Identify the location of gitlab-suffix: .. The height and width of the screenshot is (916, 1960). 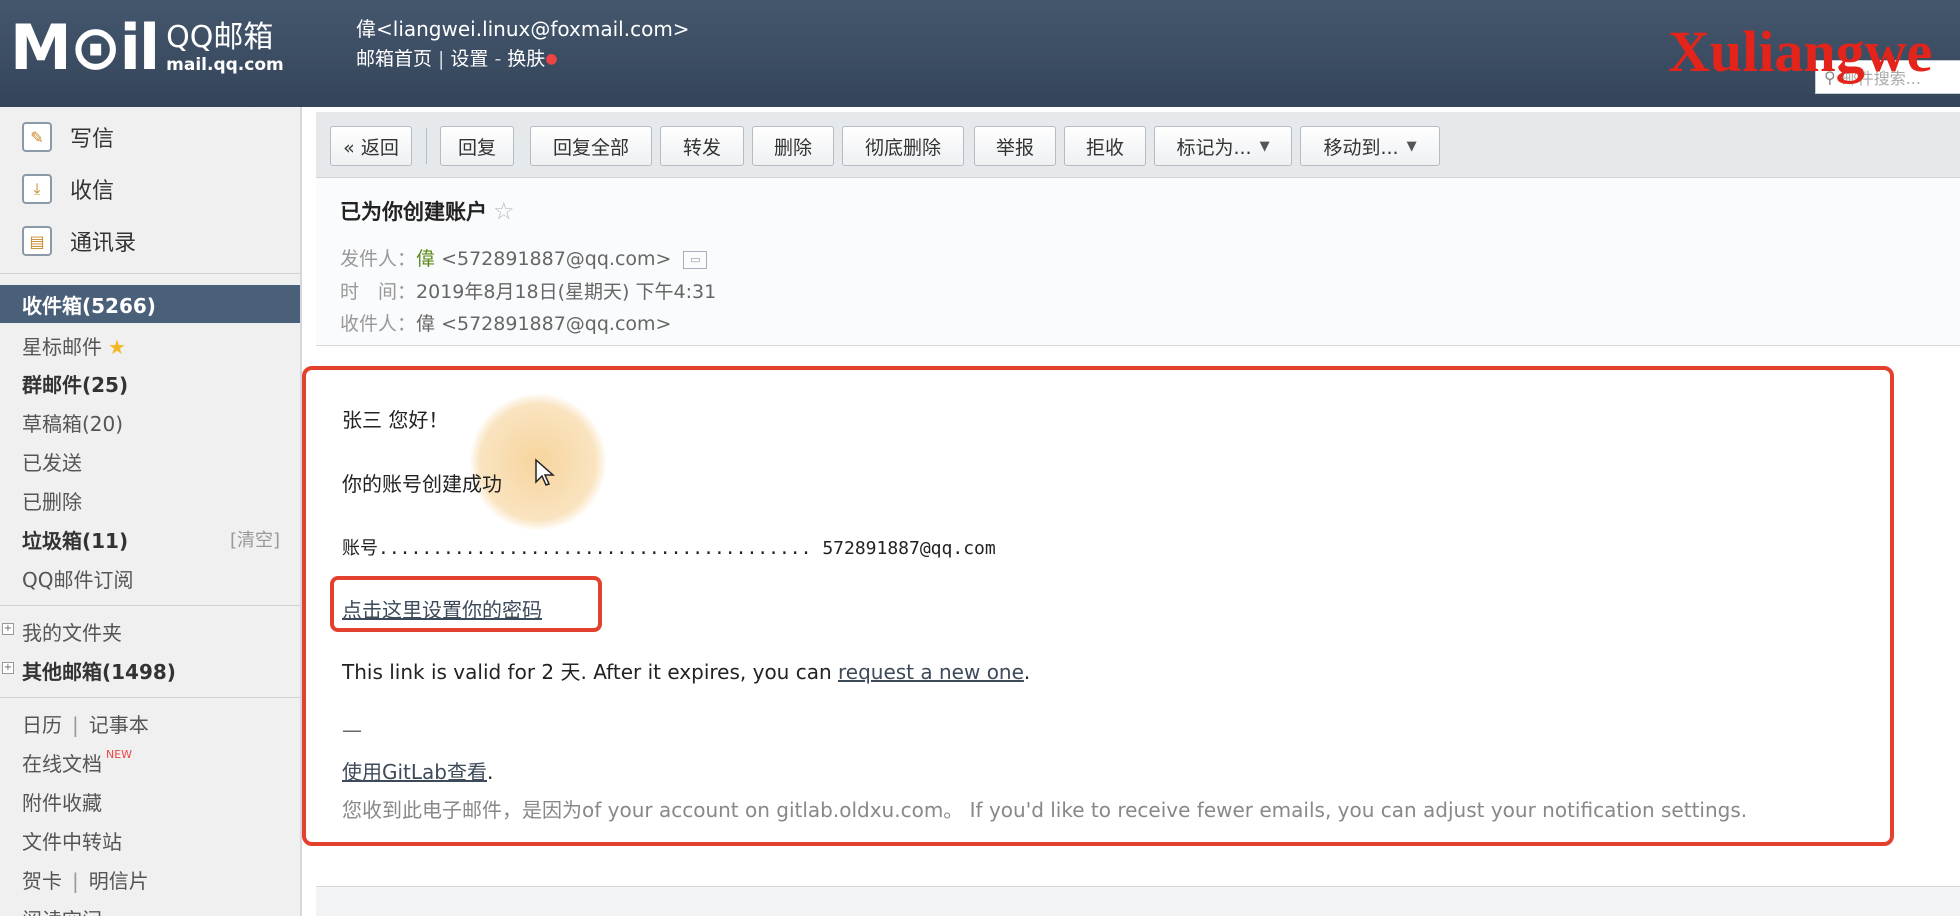
(490, 772).